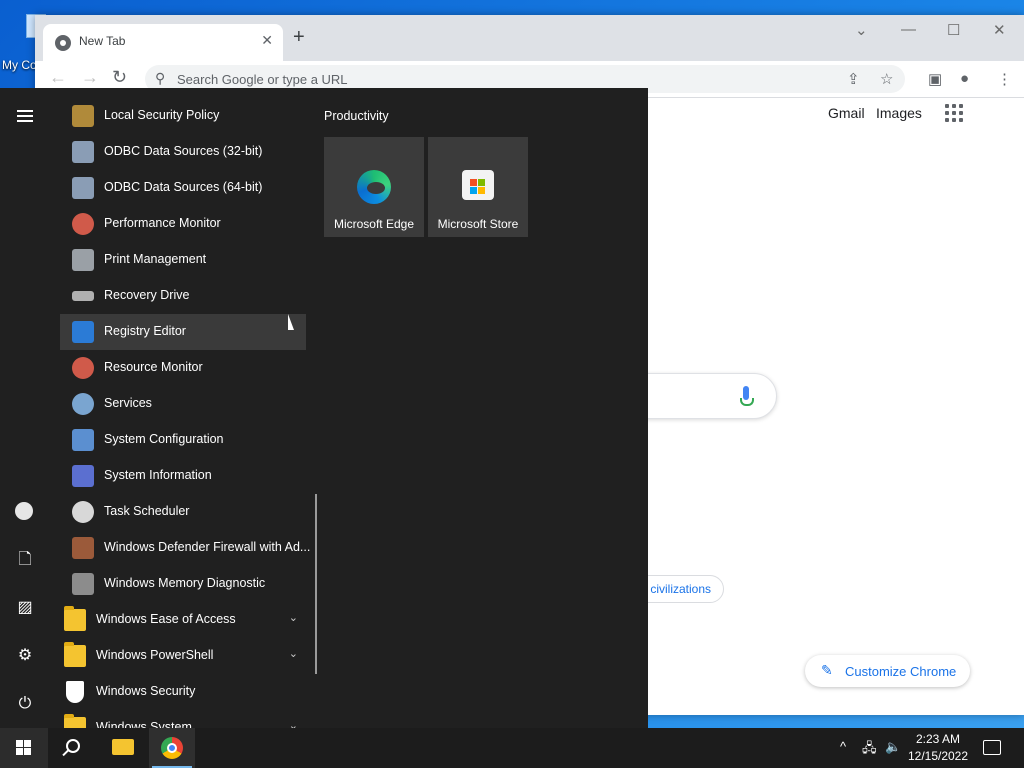  What do you see at coordinates (155, 259) in the screenshot?
I see `app-label: Print Management` at bounding box center [155, 259].